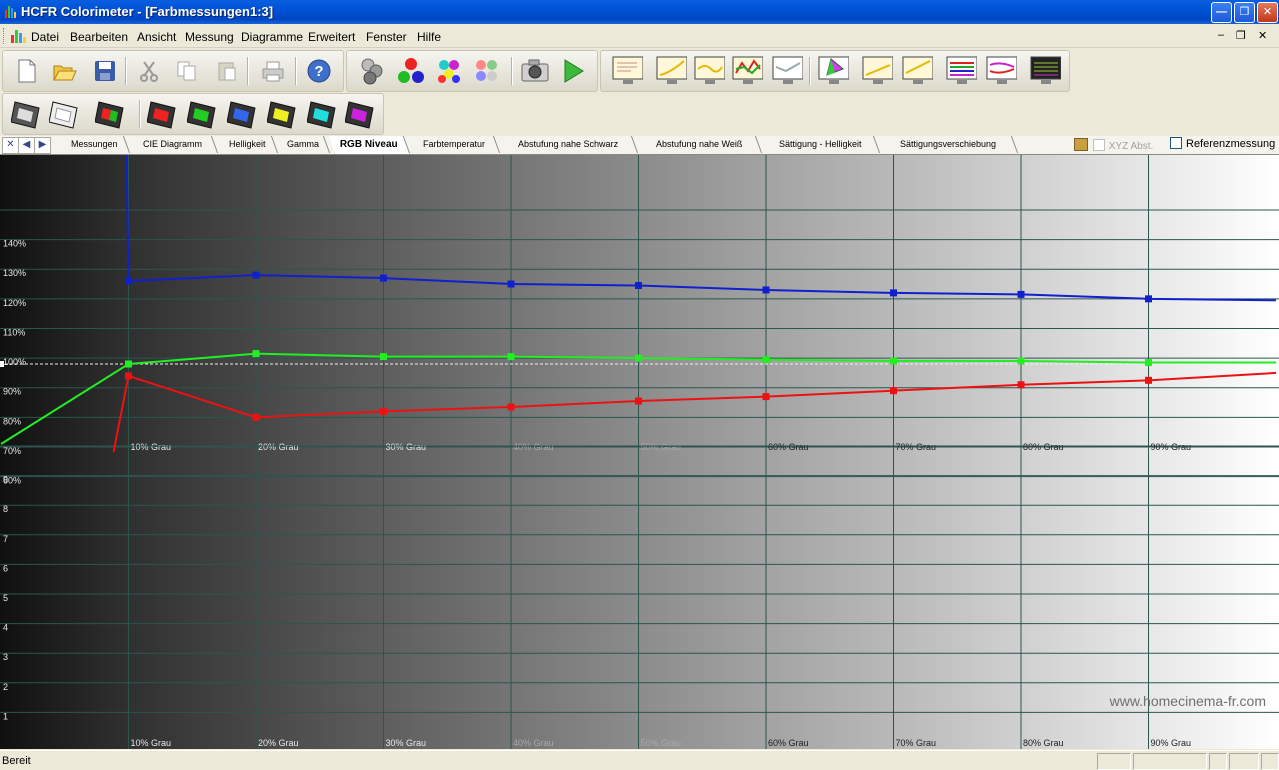 This screenshot has height=770, width=1279. What do you see at coordinates (406, 447) in the screenshot?
I see `x-tick-label: 30% Grau` at bounding box center [406, 447].